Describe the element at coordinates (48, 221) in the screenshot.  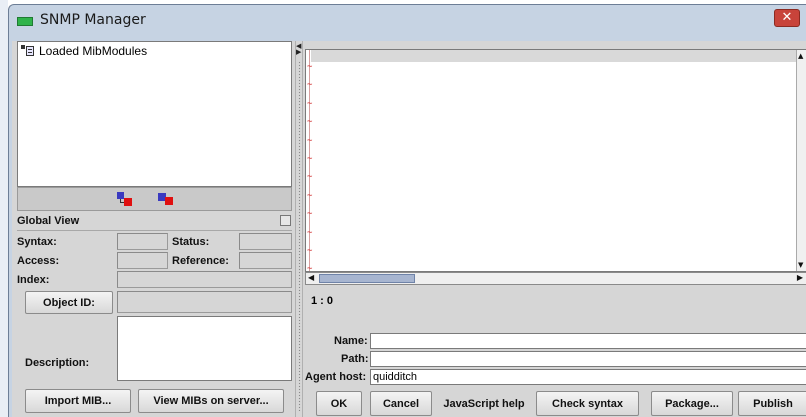
I see `global-view-label: Global View` at that location.